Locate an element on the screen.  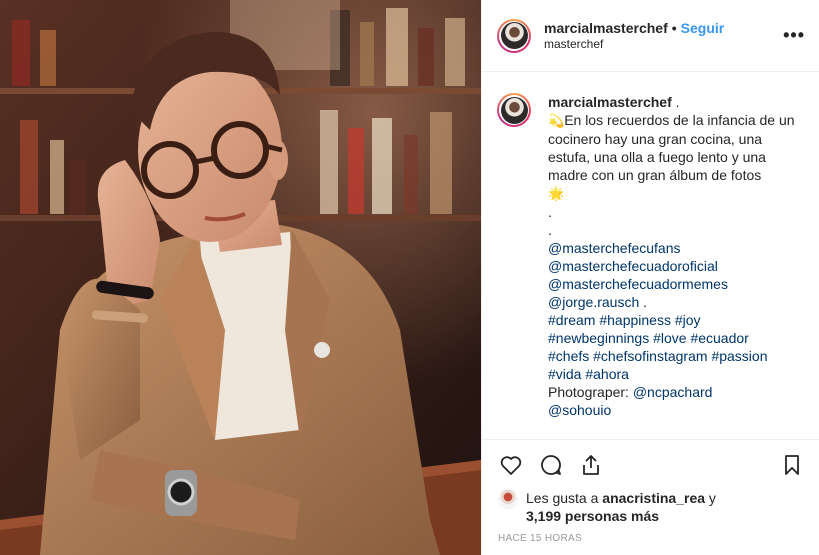
share-icon is located at coordinates (591, 465).